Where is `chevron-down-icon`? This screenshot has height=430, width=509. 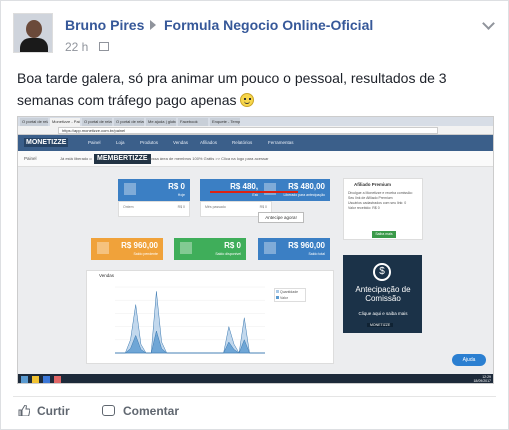
chevron-down-icon is located at coordinates (488, 23).